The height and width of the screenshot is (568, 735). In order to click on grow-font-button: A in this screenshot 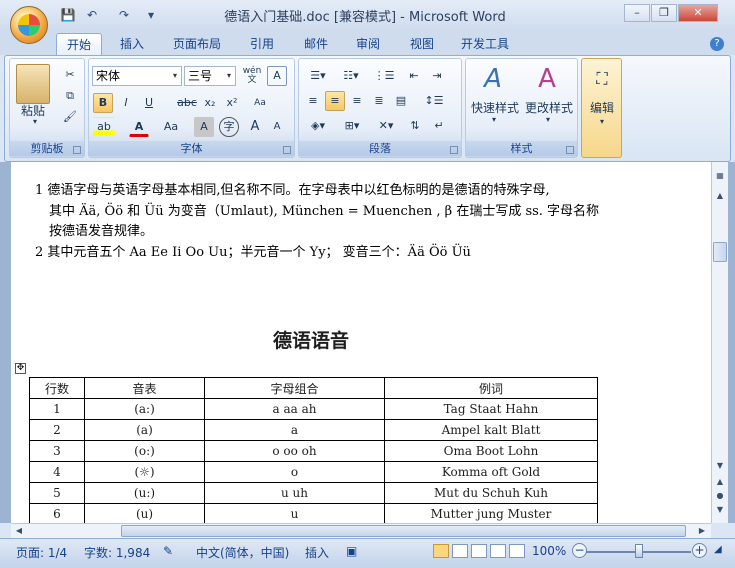, I will do `click(255, 127)`.